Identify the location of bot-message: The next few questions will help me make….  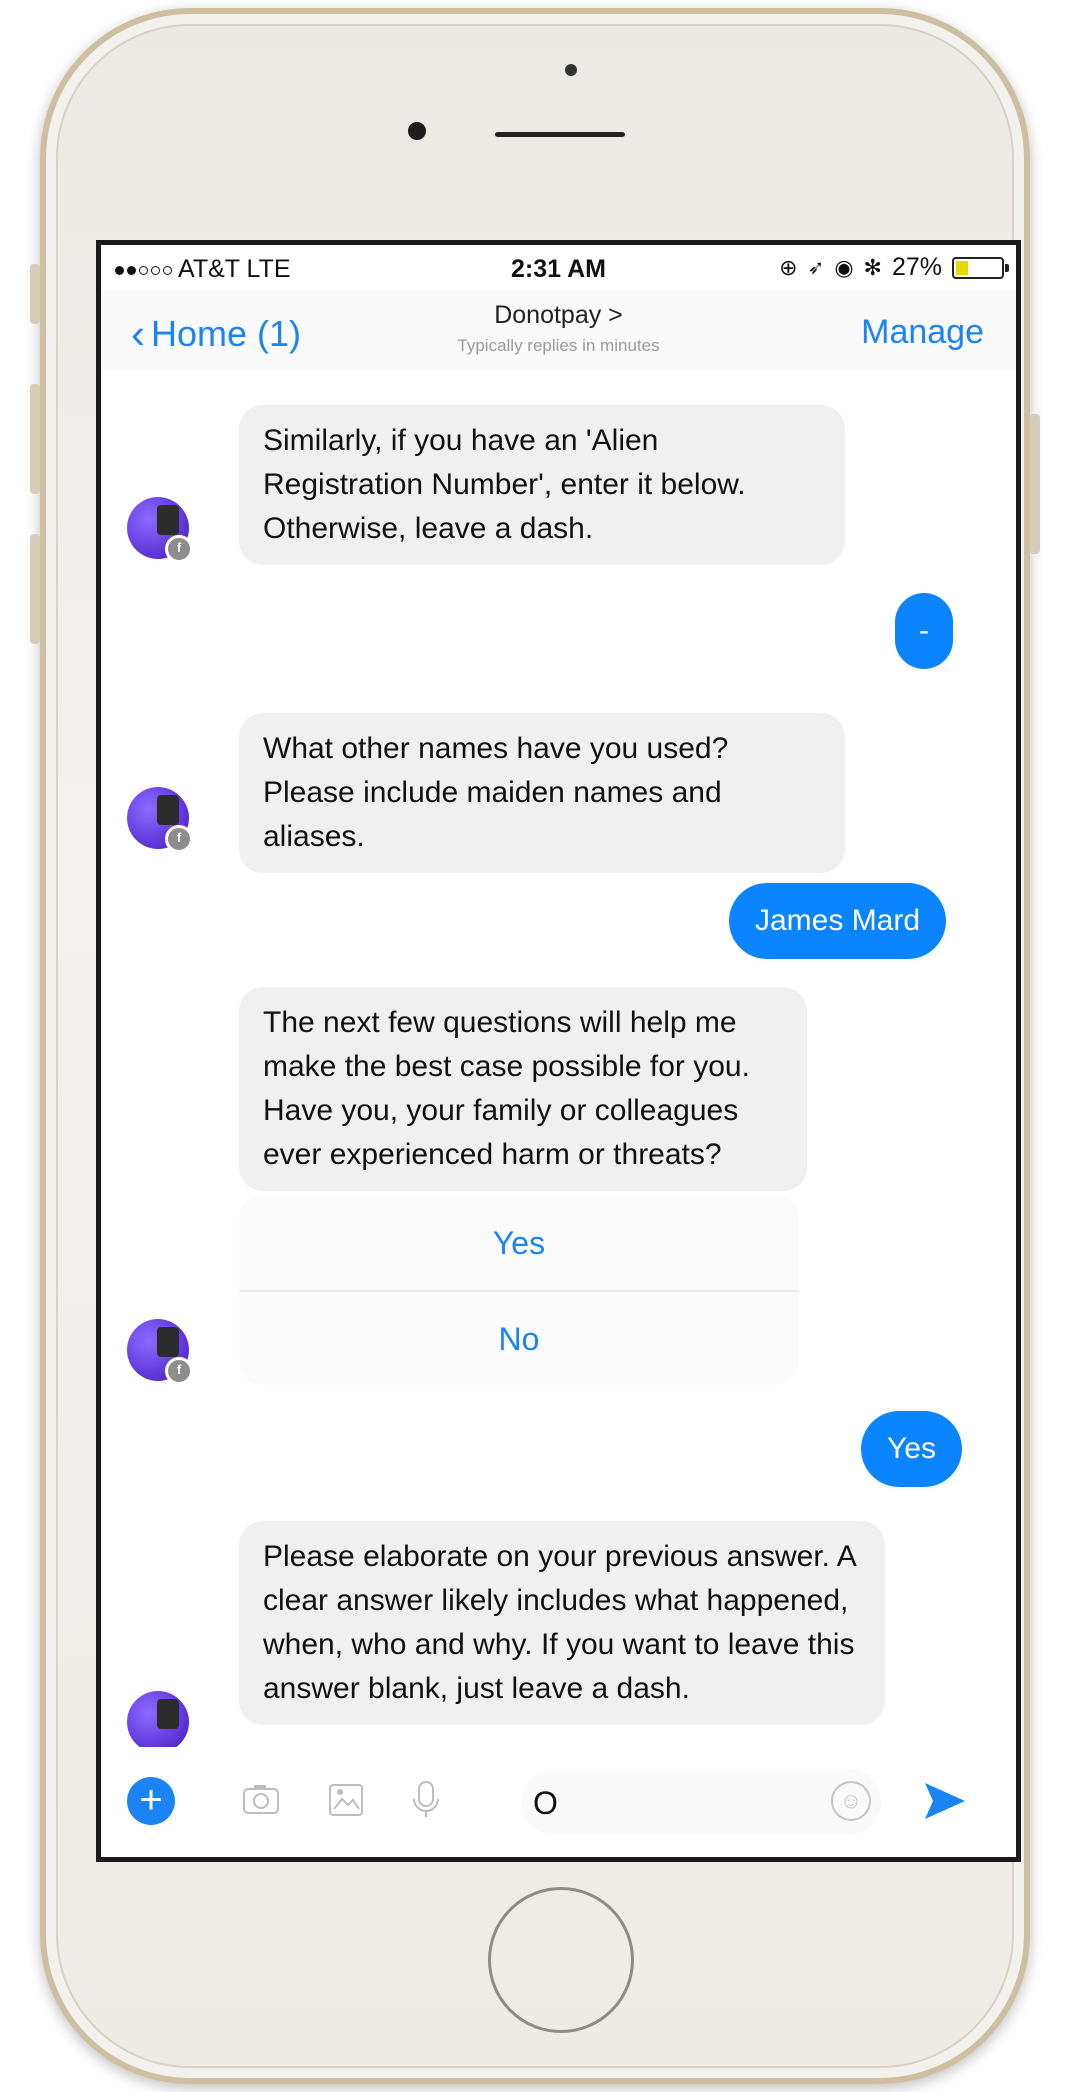
(523, 1089).